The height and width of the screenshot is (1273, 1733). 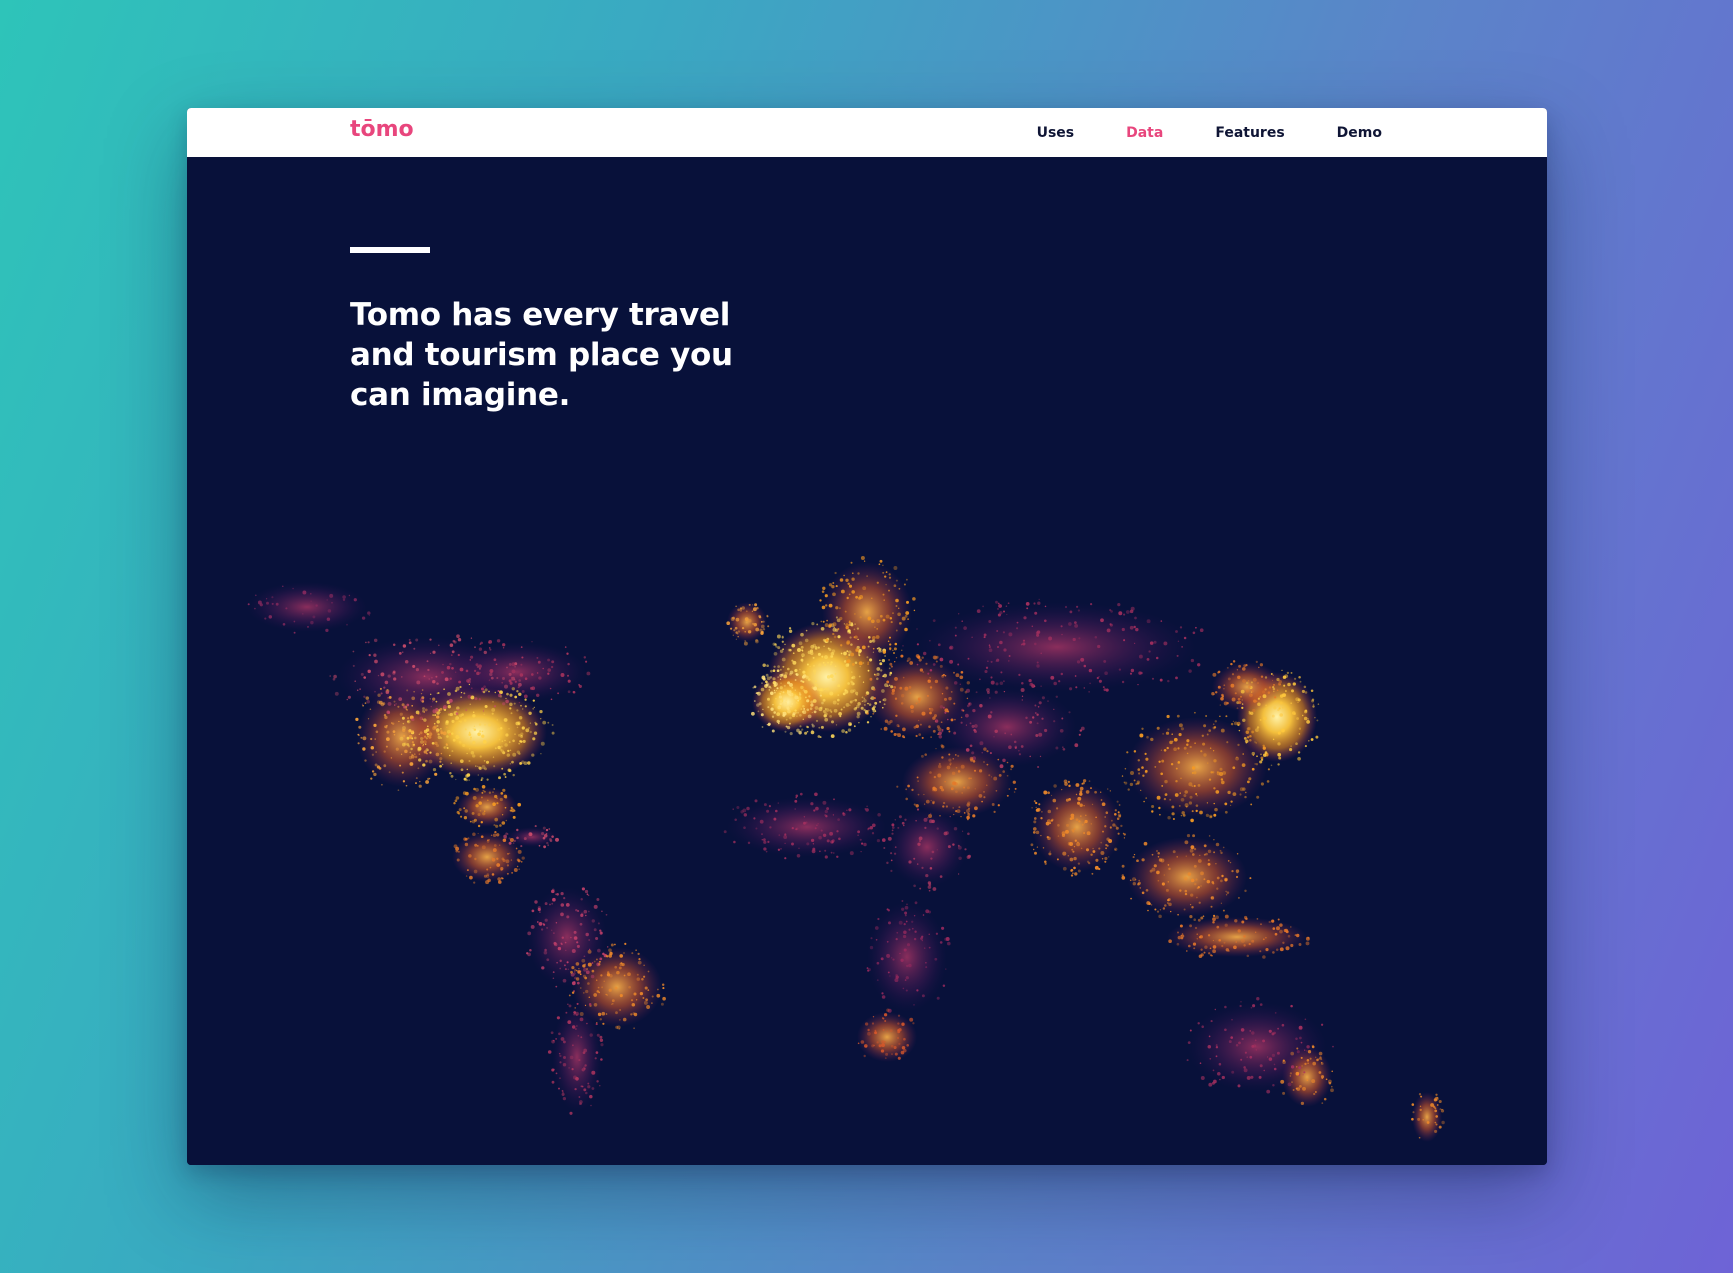 I want to click on nav-link-uses: Uses, so click(x=1056, y=133).